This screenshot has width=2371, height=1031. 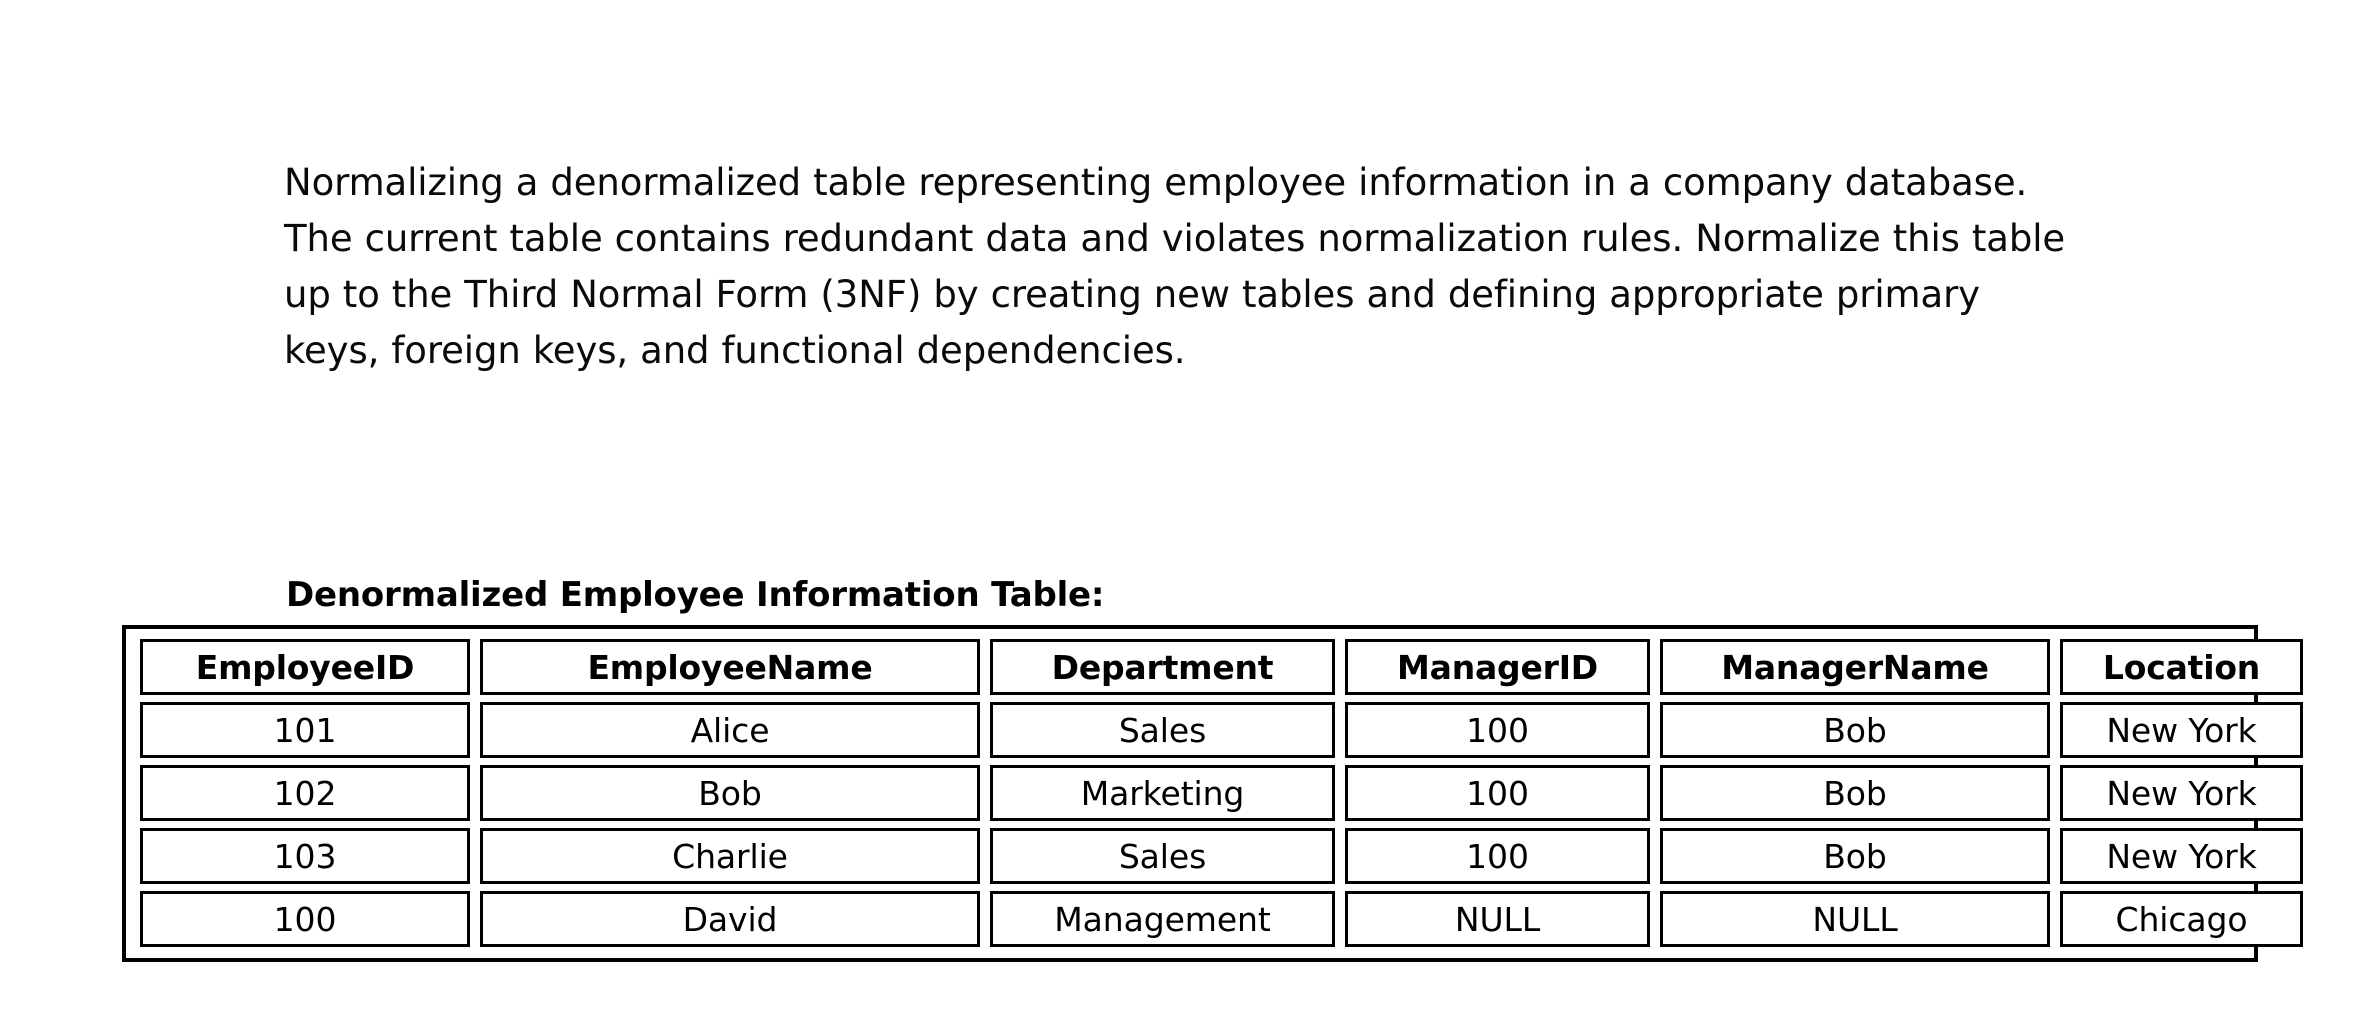 What do you see at coordinates (1162, 919) in the screenshot?
I see `cell-department: Management` at bounding box center [1162, 919].